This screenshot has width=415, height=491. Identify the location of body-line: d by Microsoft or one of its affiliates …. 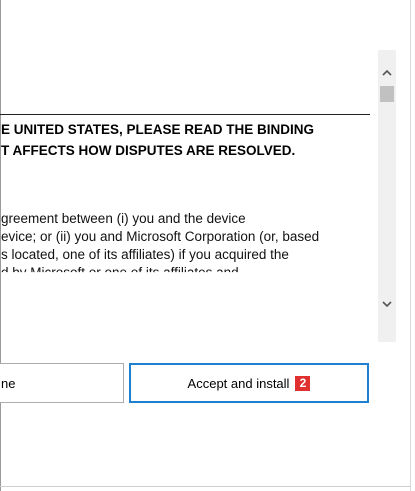
(120, 272).